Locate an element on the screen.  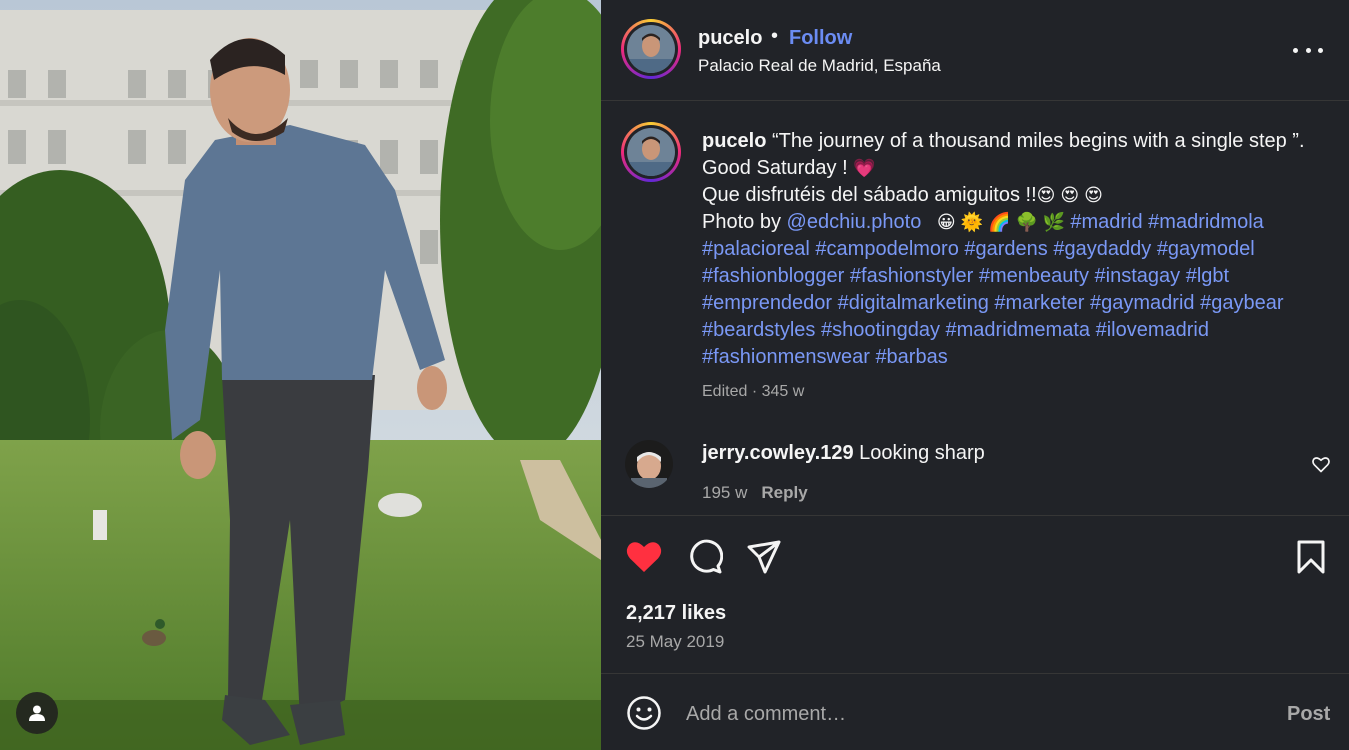
hashtag-link: #campodelmoro is located at coordinates (886, 249).